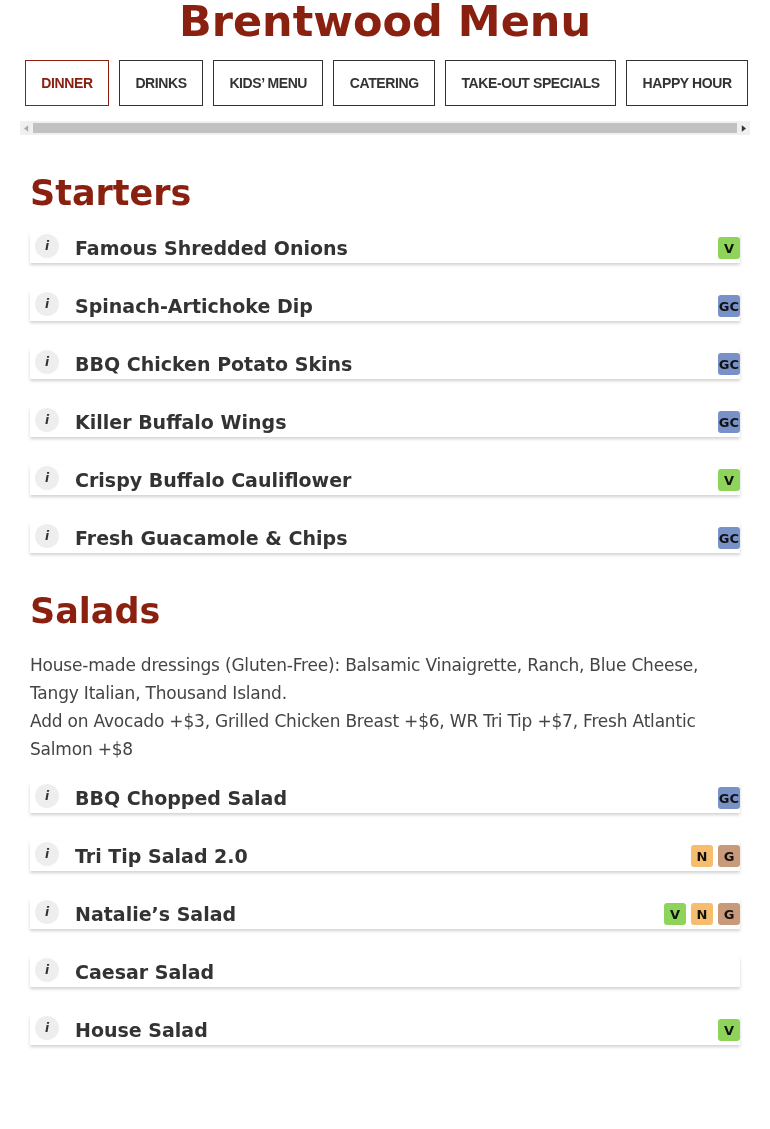 The width and height of the screenshot is (770, 1129). Describe the element at coordinates (111, 193) in the screenshot. I see `section-heading: Starters` at that location.